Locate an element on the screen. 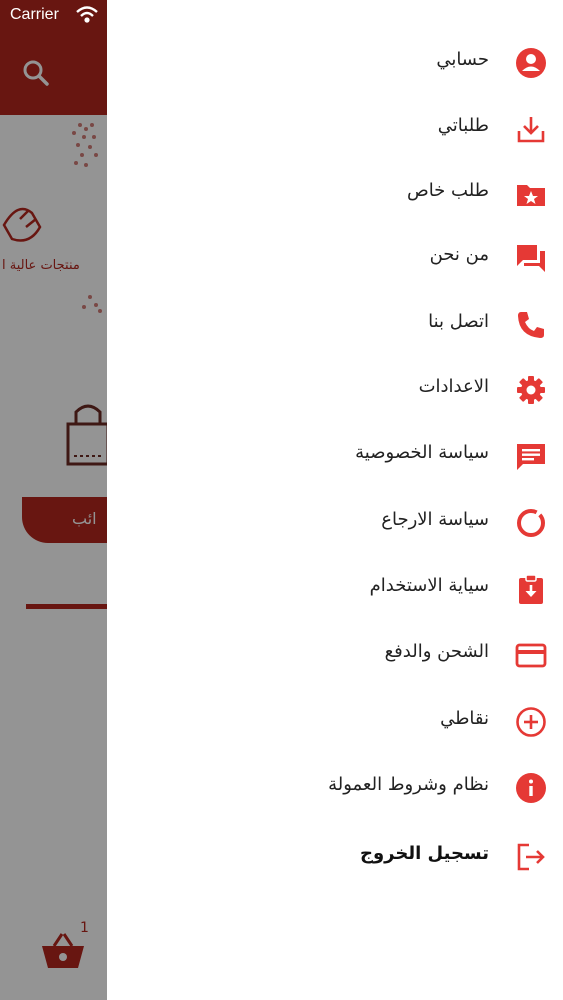 This screenshot has height=1000, width=563. menu-item-shipping-payment: الشحن والدفع is located at coordinates (335, 655).